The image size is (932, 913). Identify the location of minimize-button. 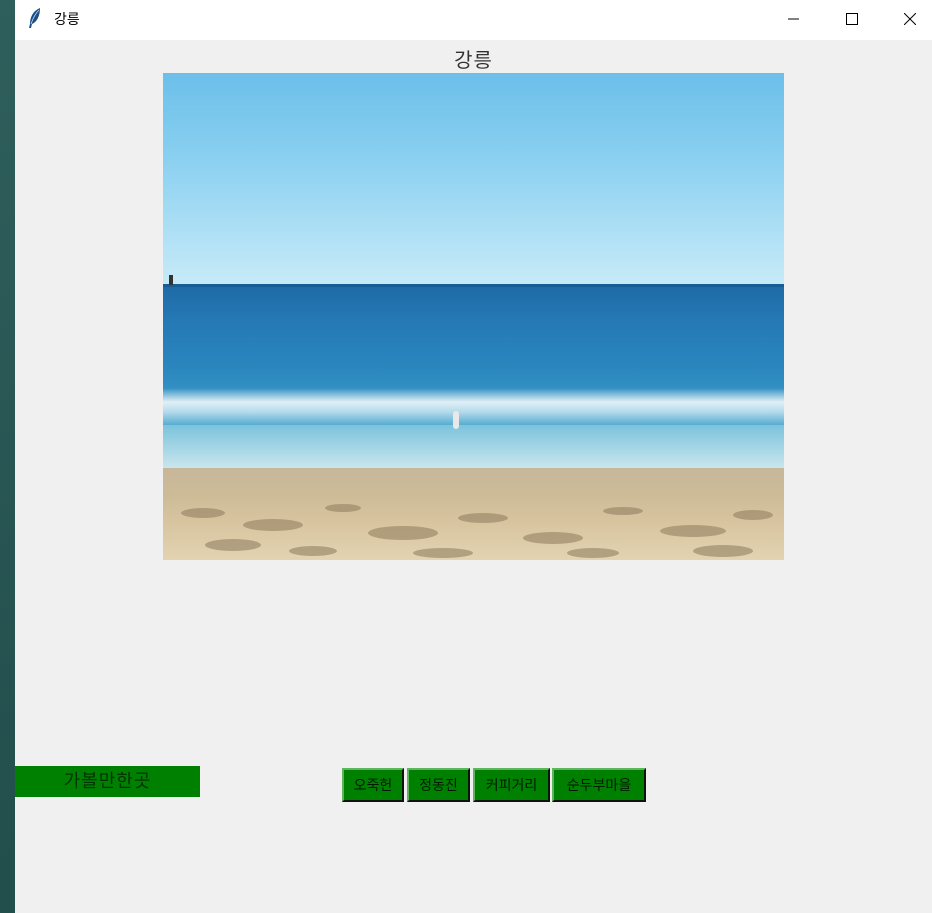
(794, 20).